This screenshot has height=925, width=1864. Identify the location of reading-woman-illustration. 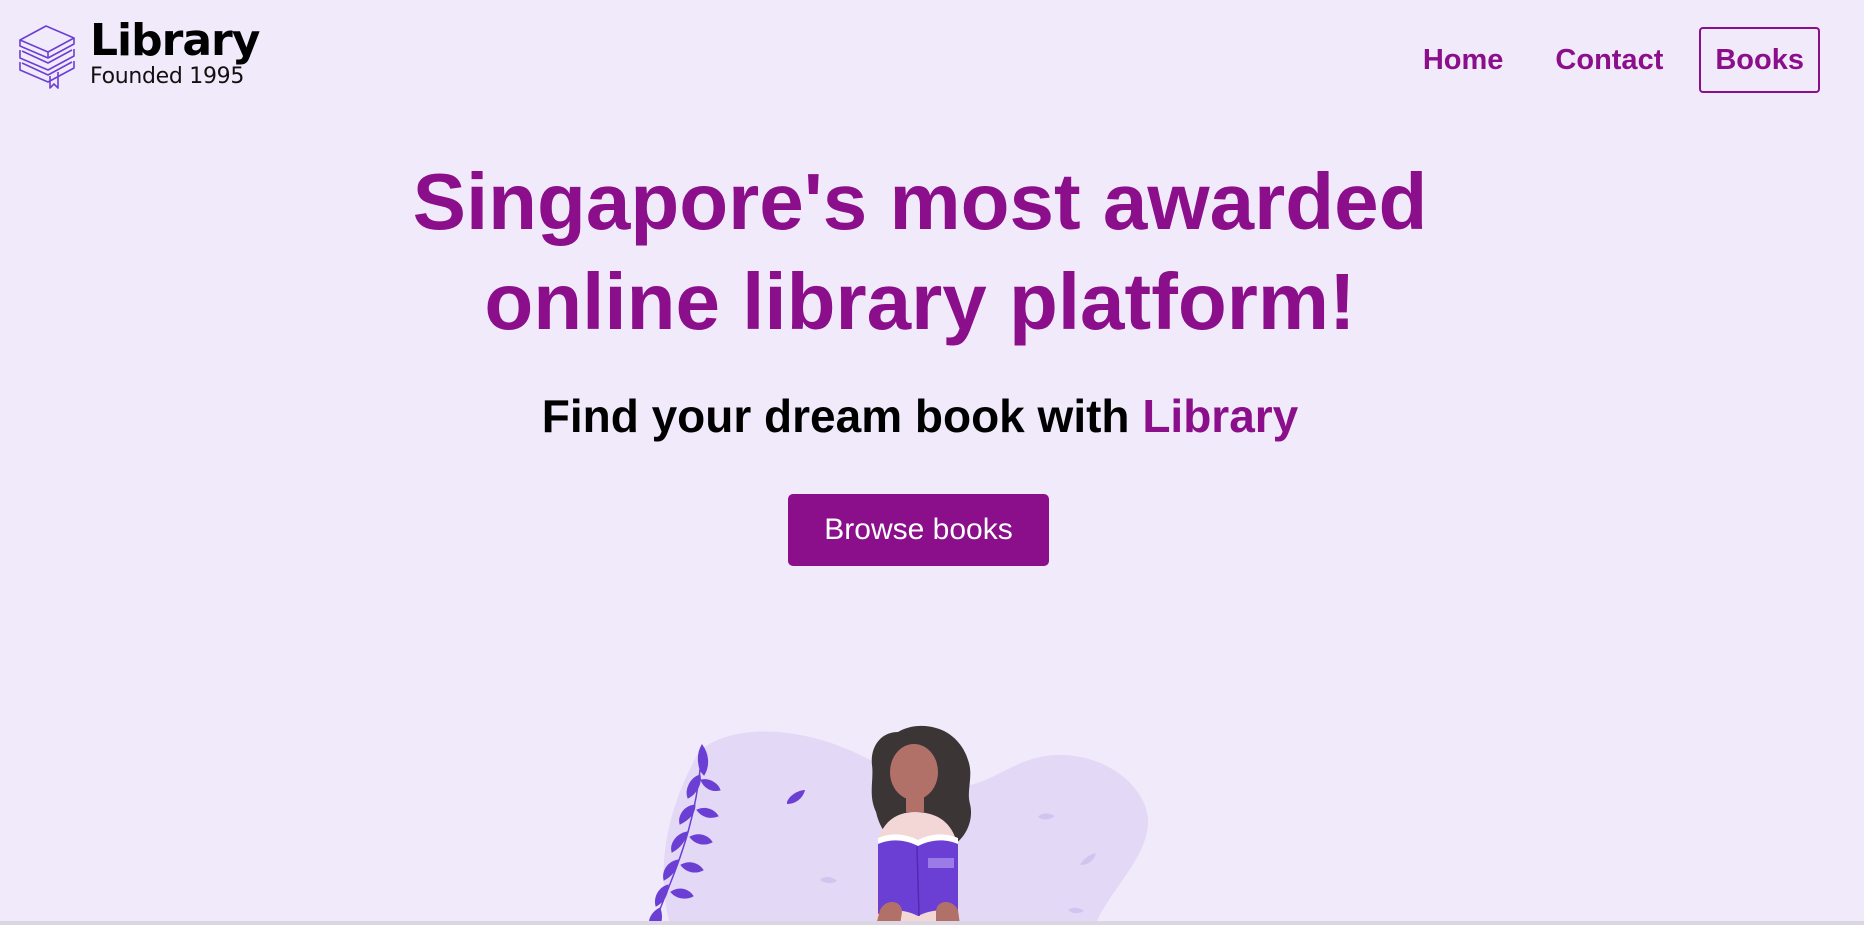
(899, 825).